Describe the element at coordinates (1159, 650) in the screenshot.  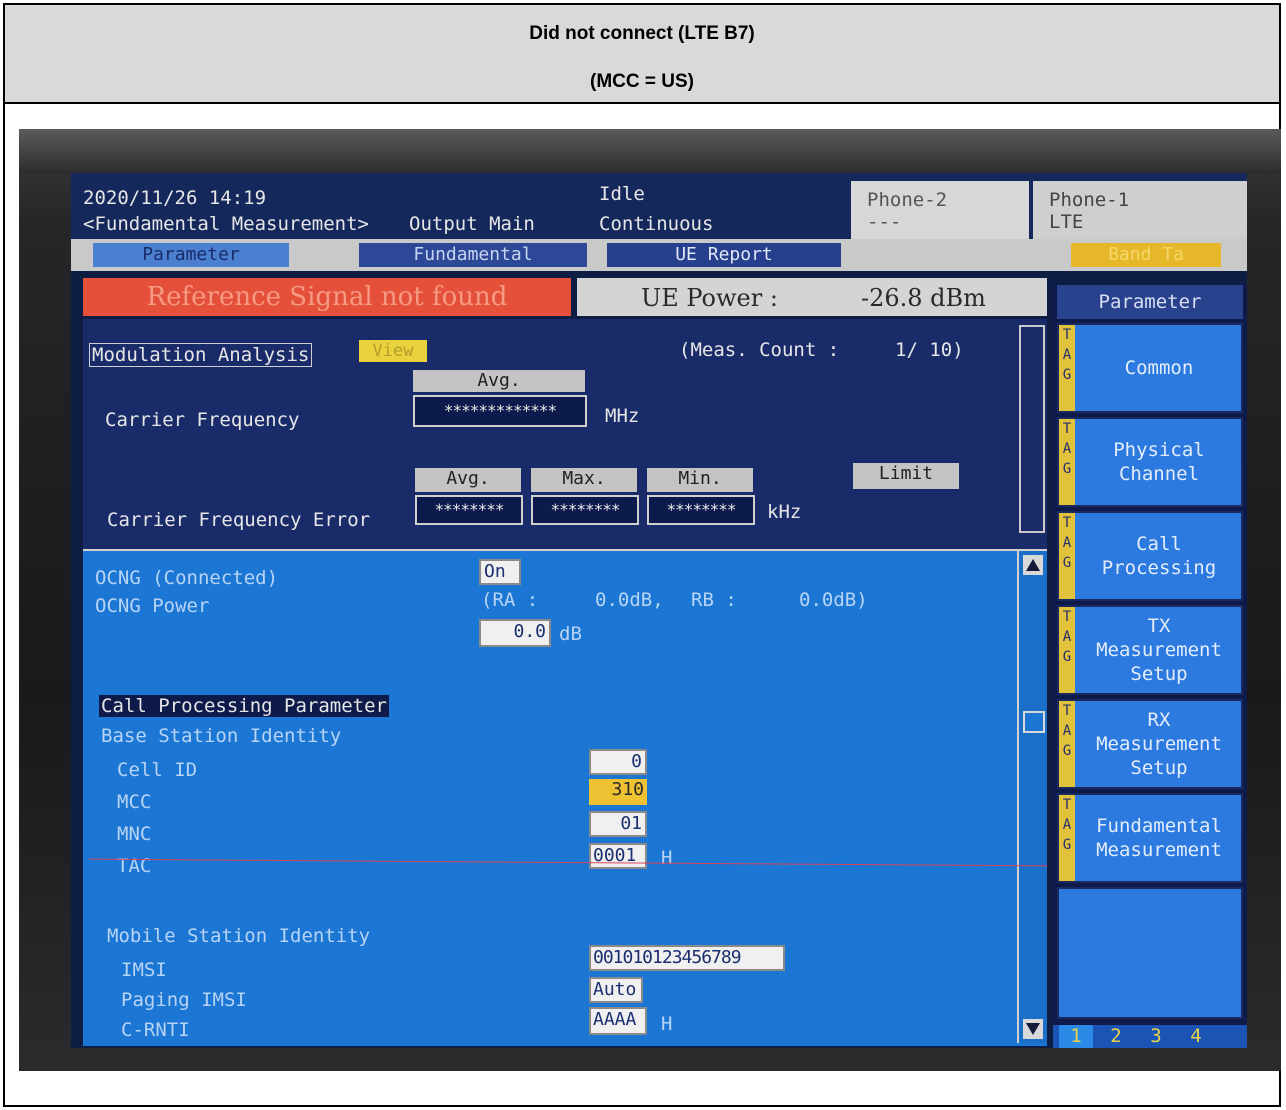
I see `softkey-label: TX Measurement Setup` at that location.